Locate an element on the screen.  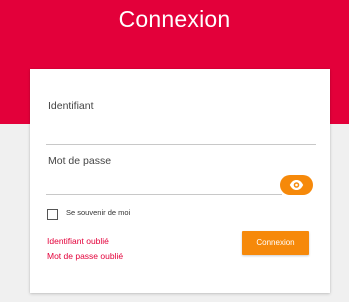
show-password-button is located at coordinates (296, 185).